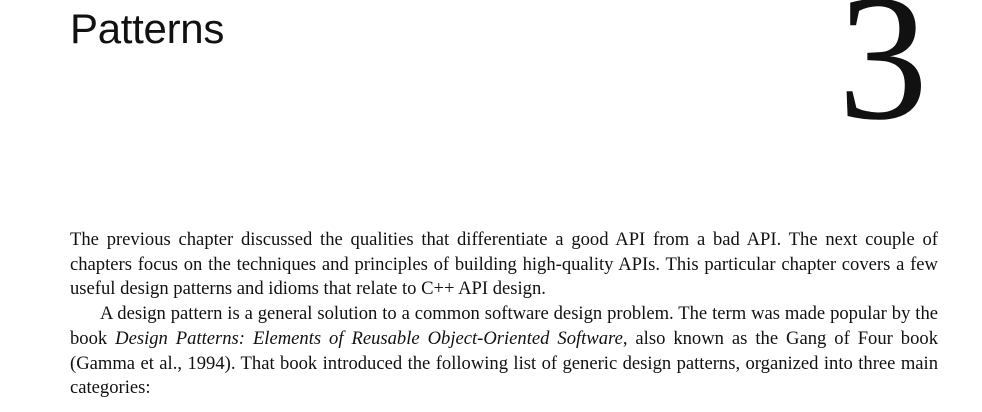 The width and height of the screenshot is (982, 412). I want to click on chapter-number: 3, so click(883, 78).